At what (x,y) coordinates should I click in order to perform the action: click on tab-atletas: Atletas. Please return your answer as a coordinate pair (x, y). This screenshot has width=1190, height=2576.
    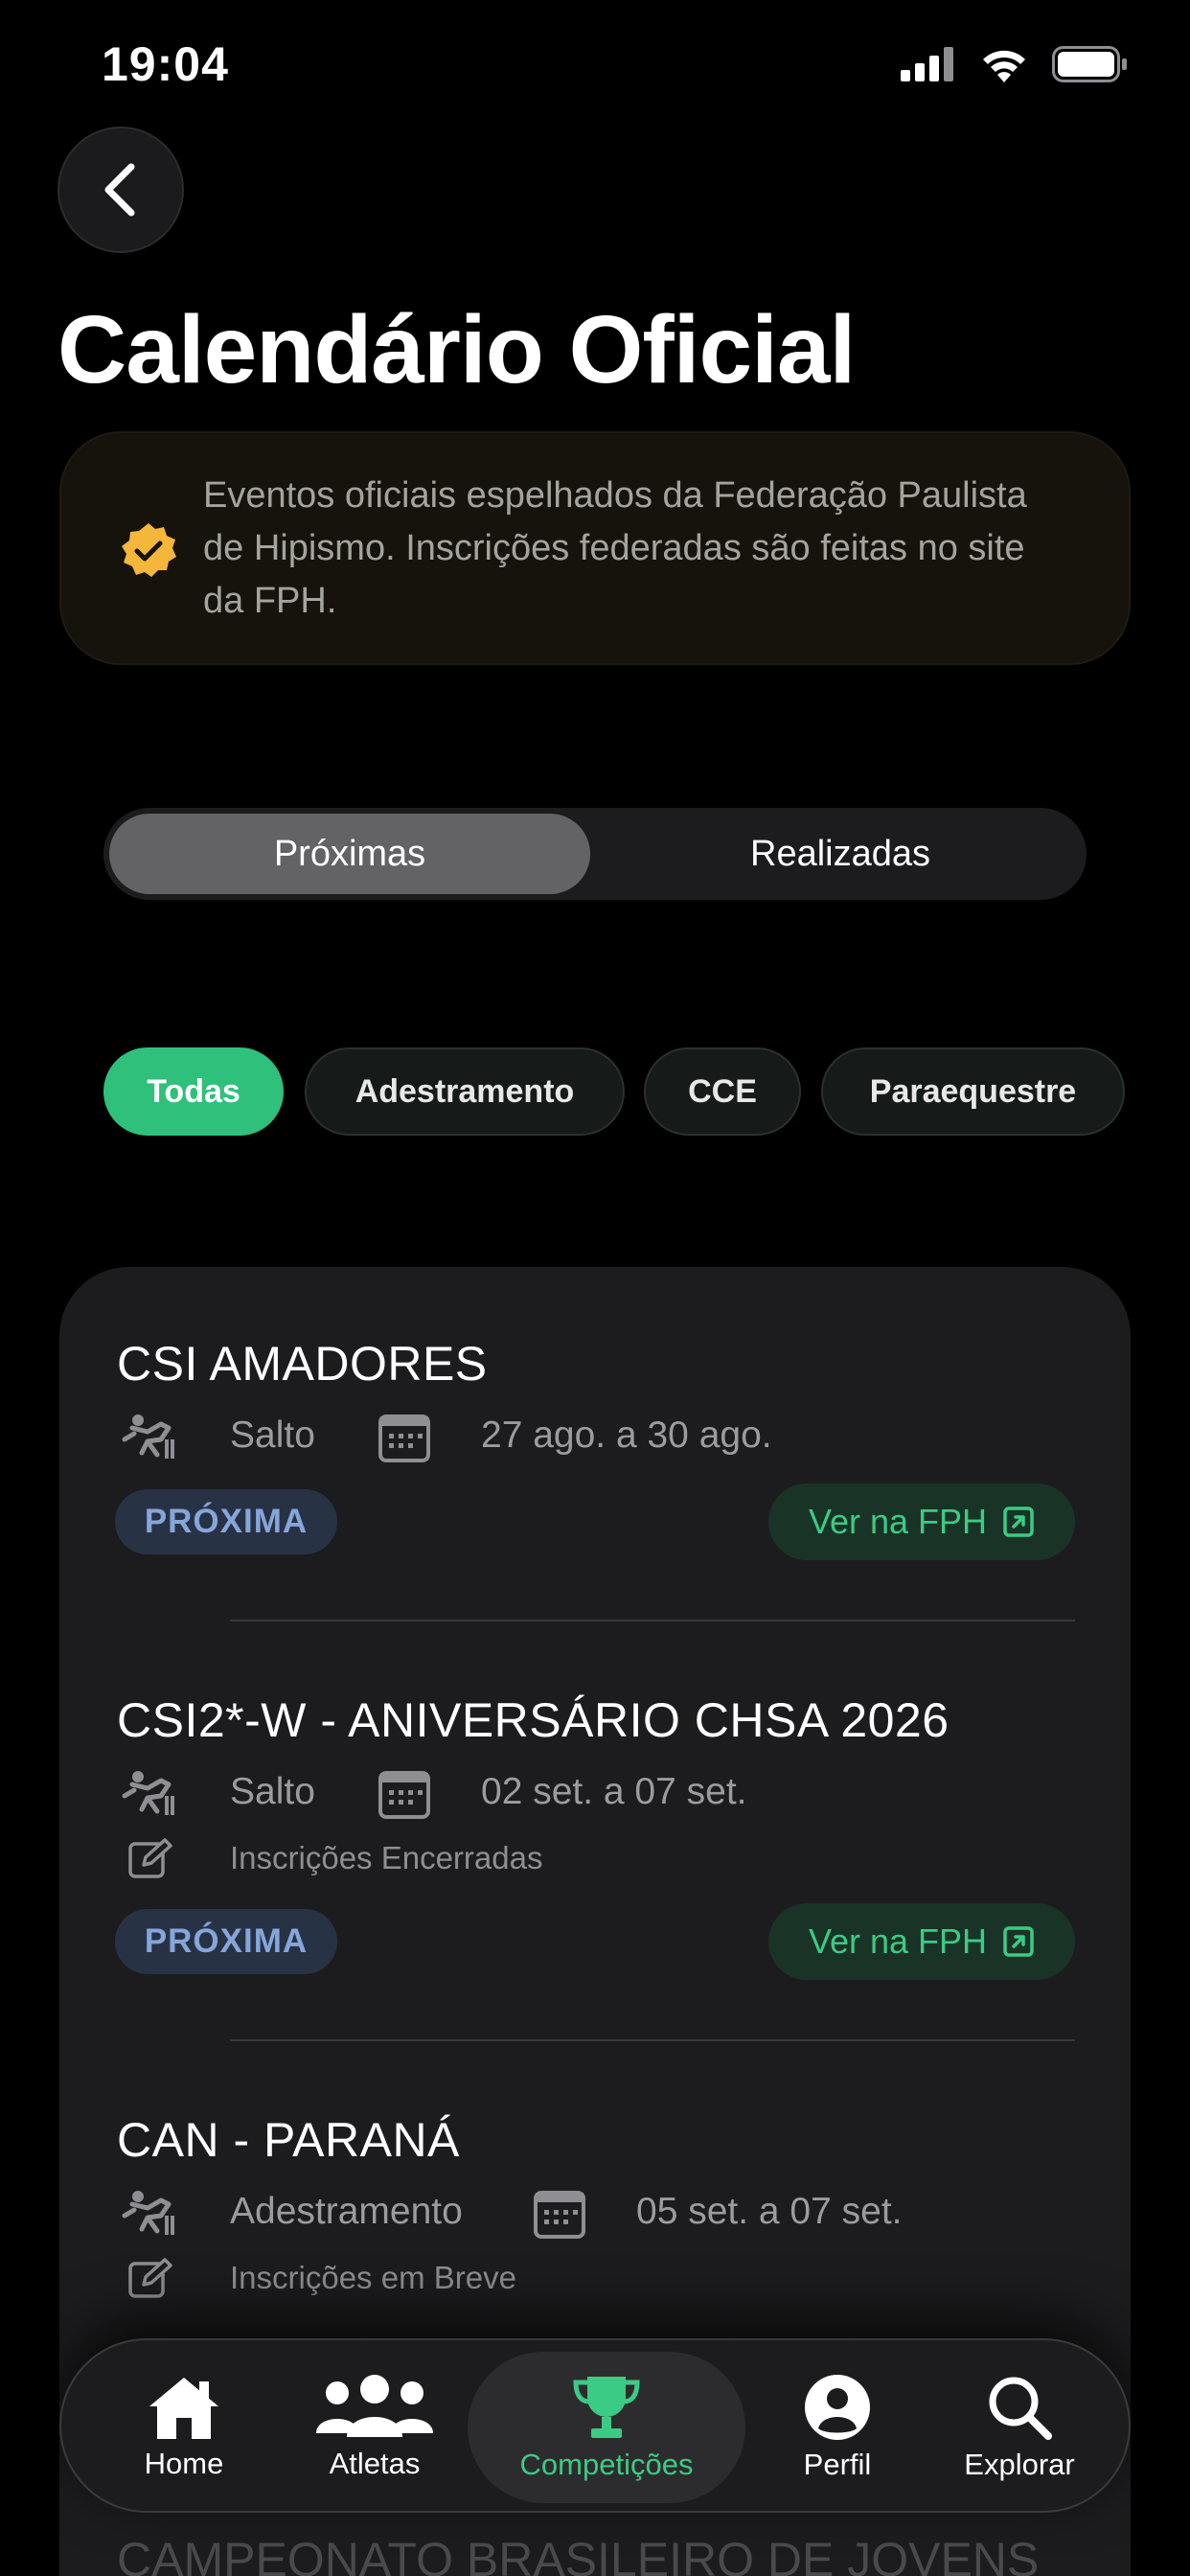
    Looking at the image, I should click on (374, 2427).